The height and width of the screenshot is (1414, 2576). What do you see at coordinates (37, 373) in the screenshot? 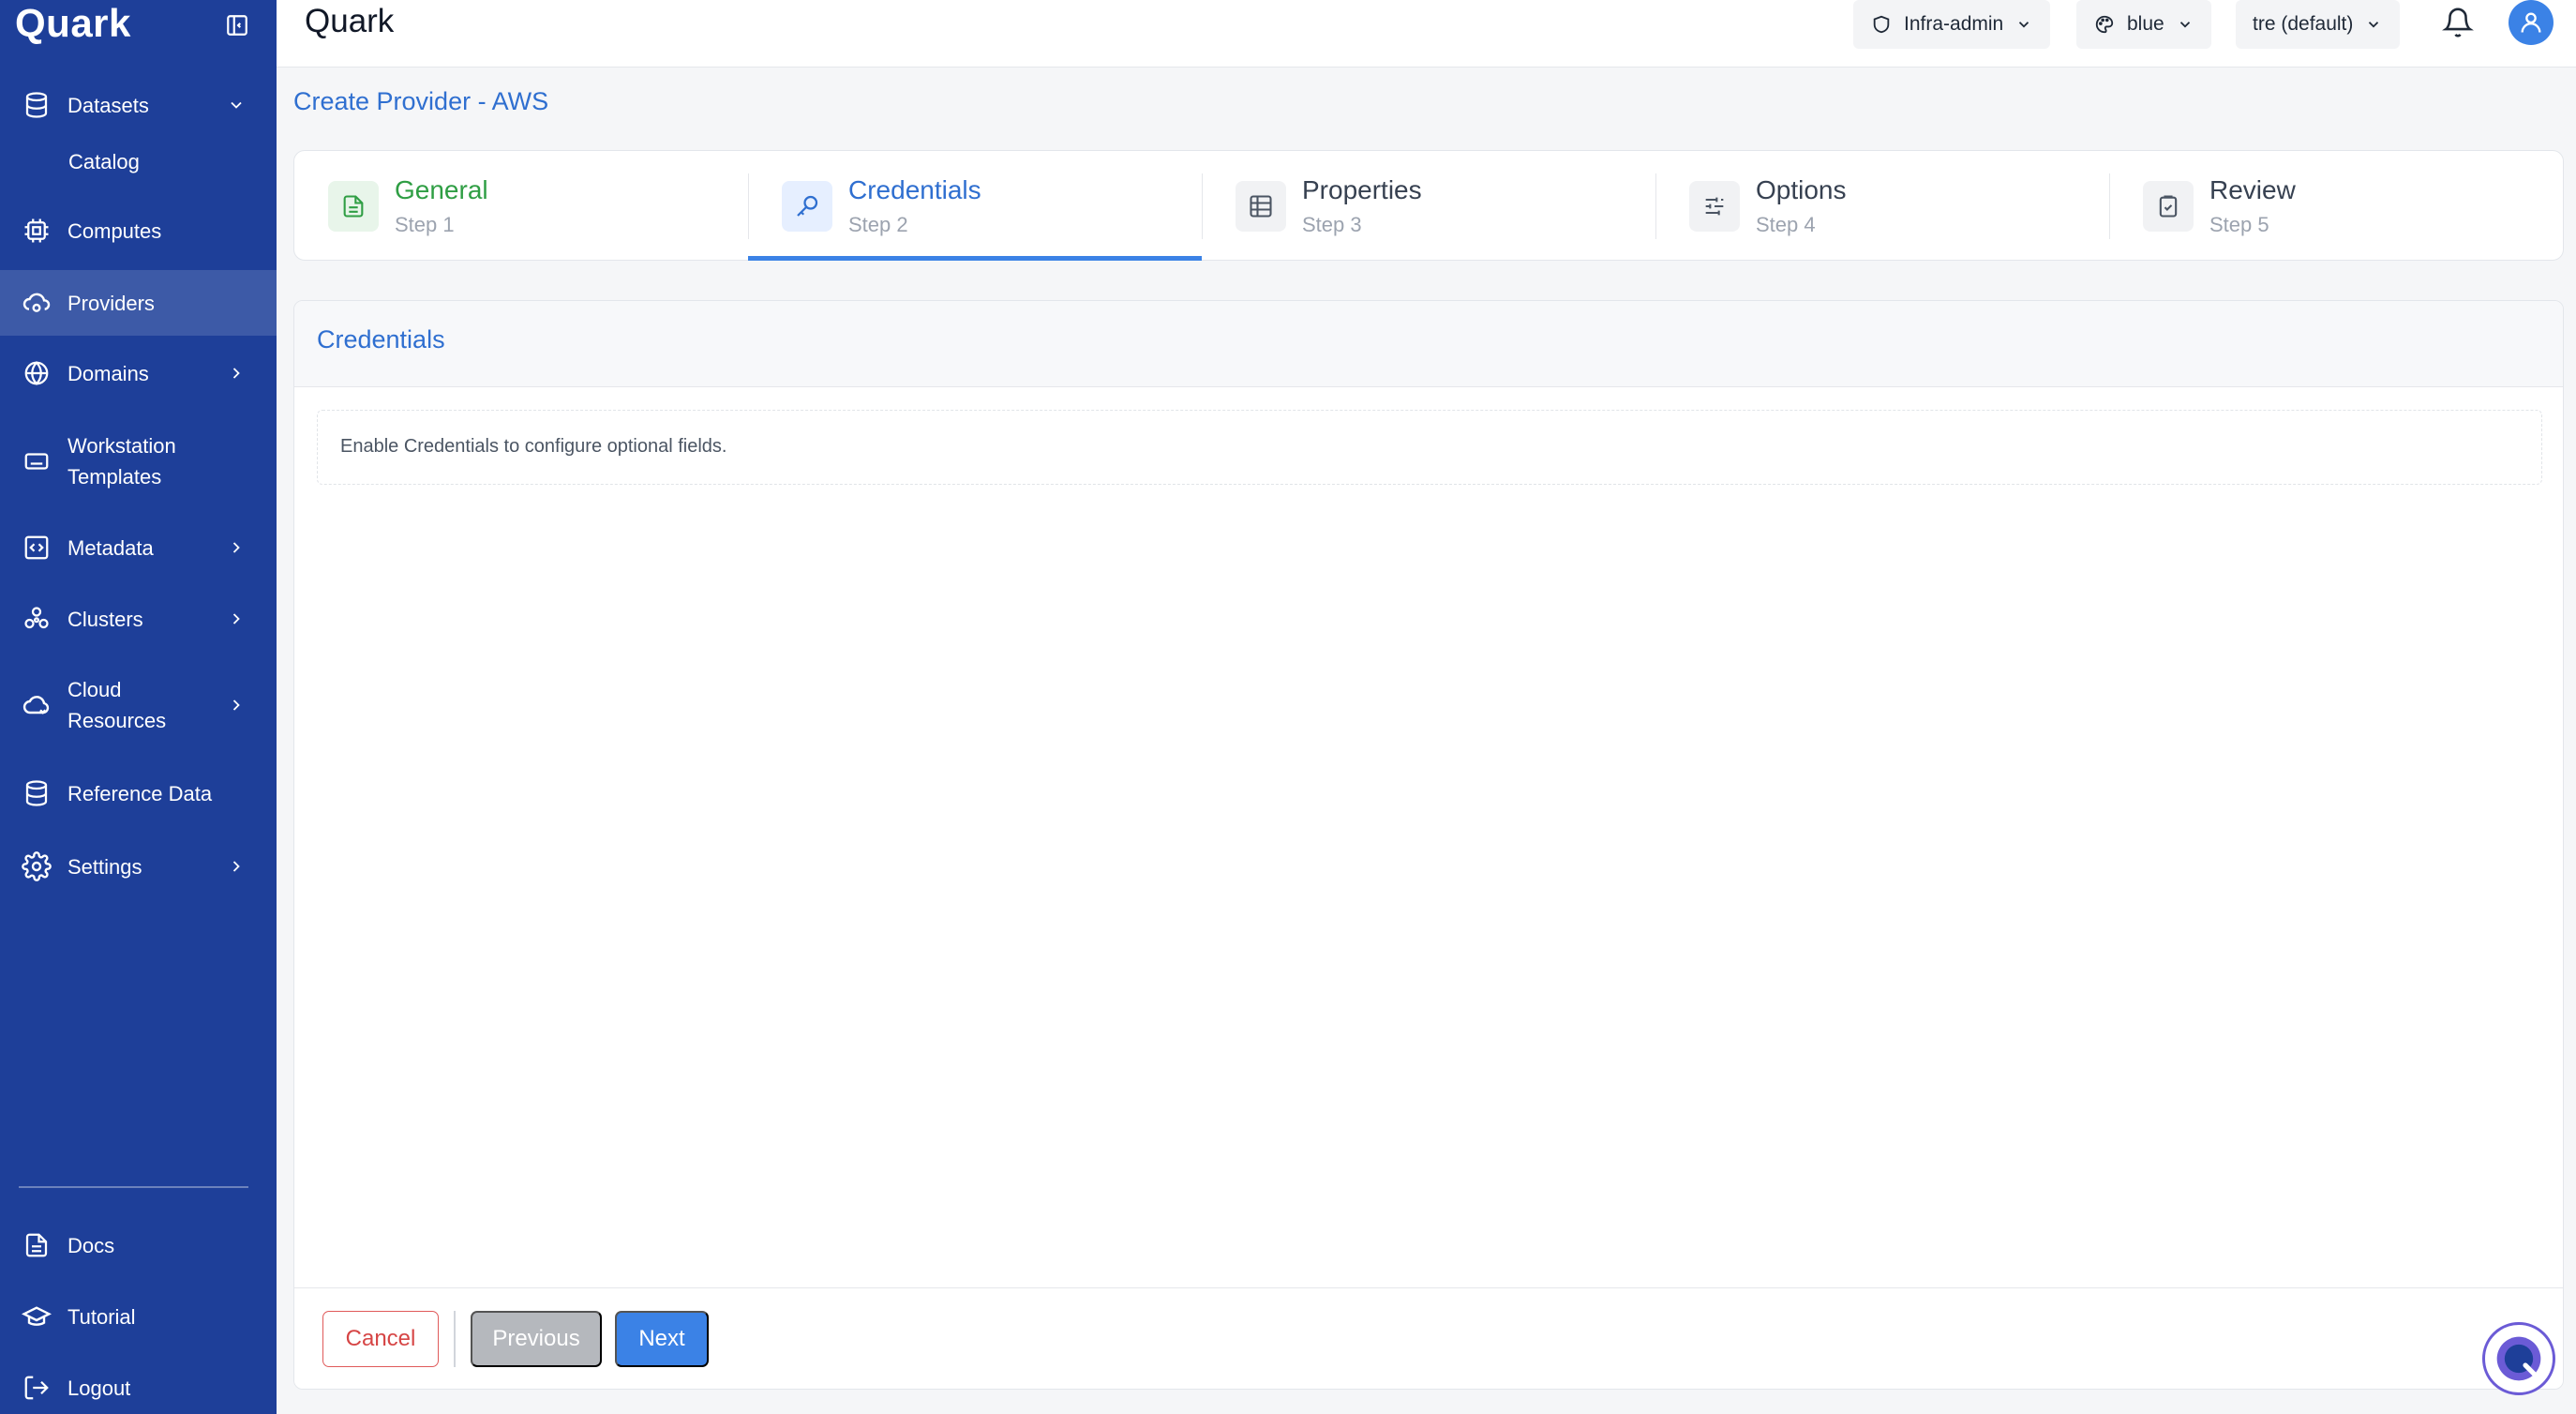
I see `globe-icon` at bounding box center [37, 373].